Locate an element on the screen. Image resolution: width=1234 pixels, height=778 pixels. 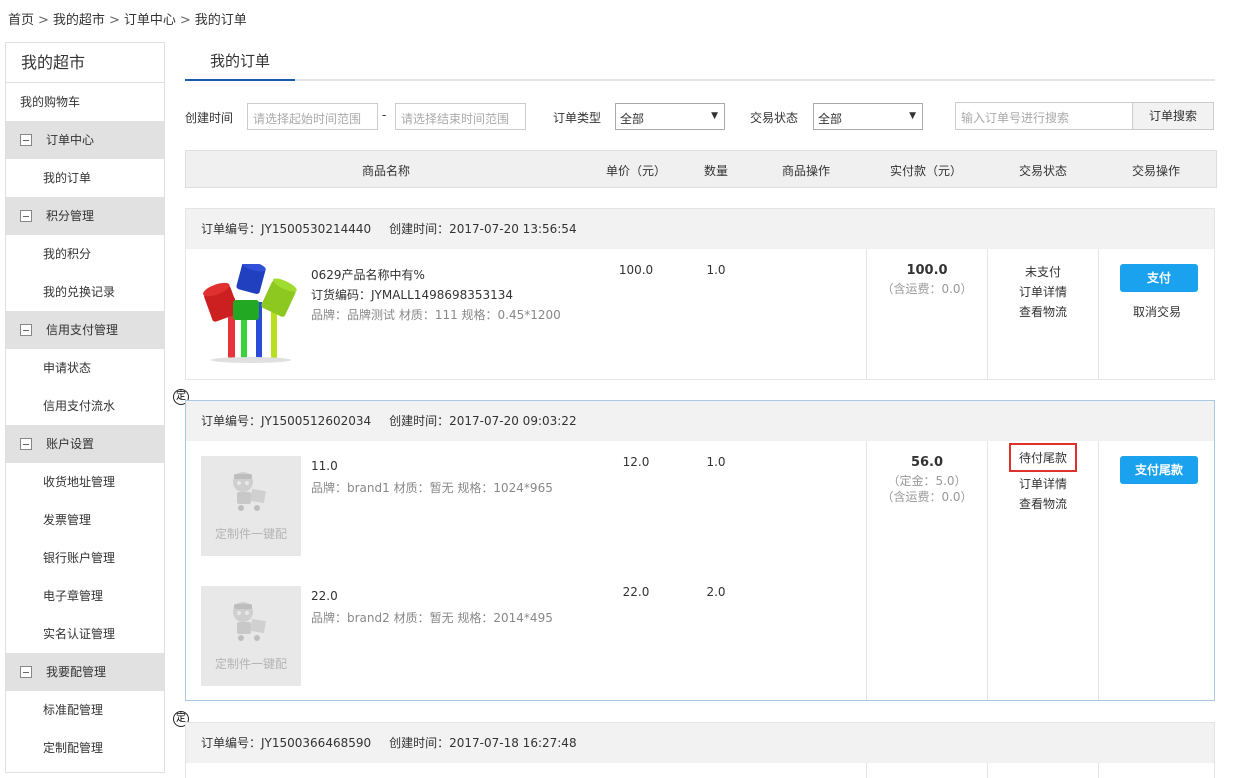
sidebar-group-credit: 信用支付管理 is located at coordinates (85, 330).